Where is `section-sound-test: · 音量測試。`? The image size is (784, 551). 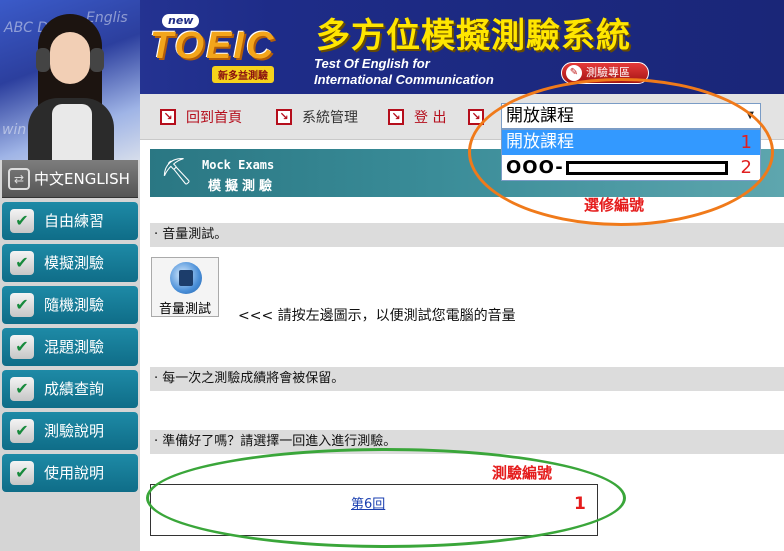
section-sound-test: · 音量測試。 is located at coordinates (467, 235).